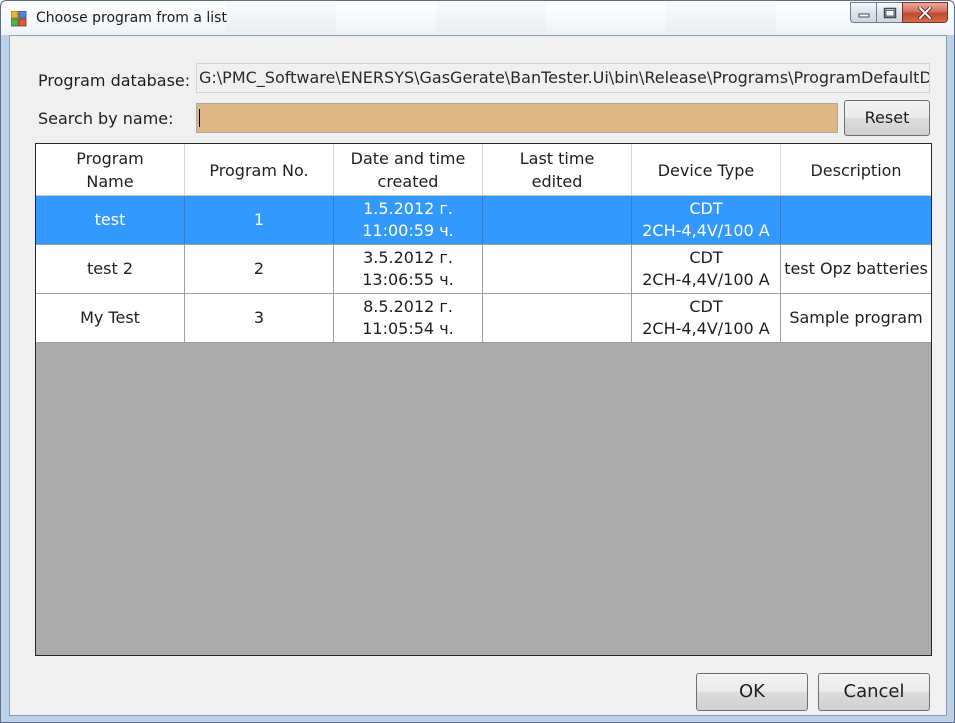 The image size is (955, 723). Describe the element at coordinates (408, 220) in the screenshot. I see `cell-date-created: 1.5.2012 г. 11:00:59 ч.` at that location.